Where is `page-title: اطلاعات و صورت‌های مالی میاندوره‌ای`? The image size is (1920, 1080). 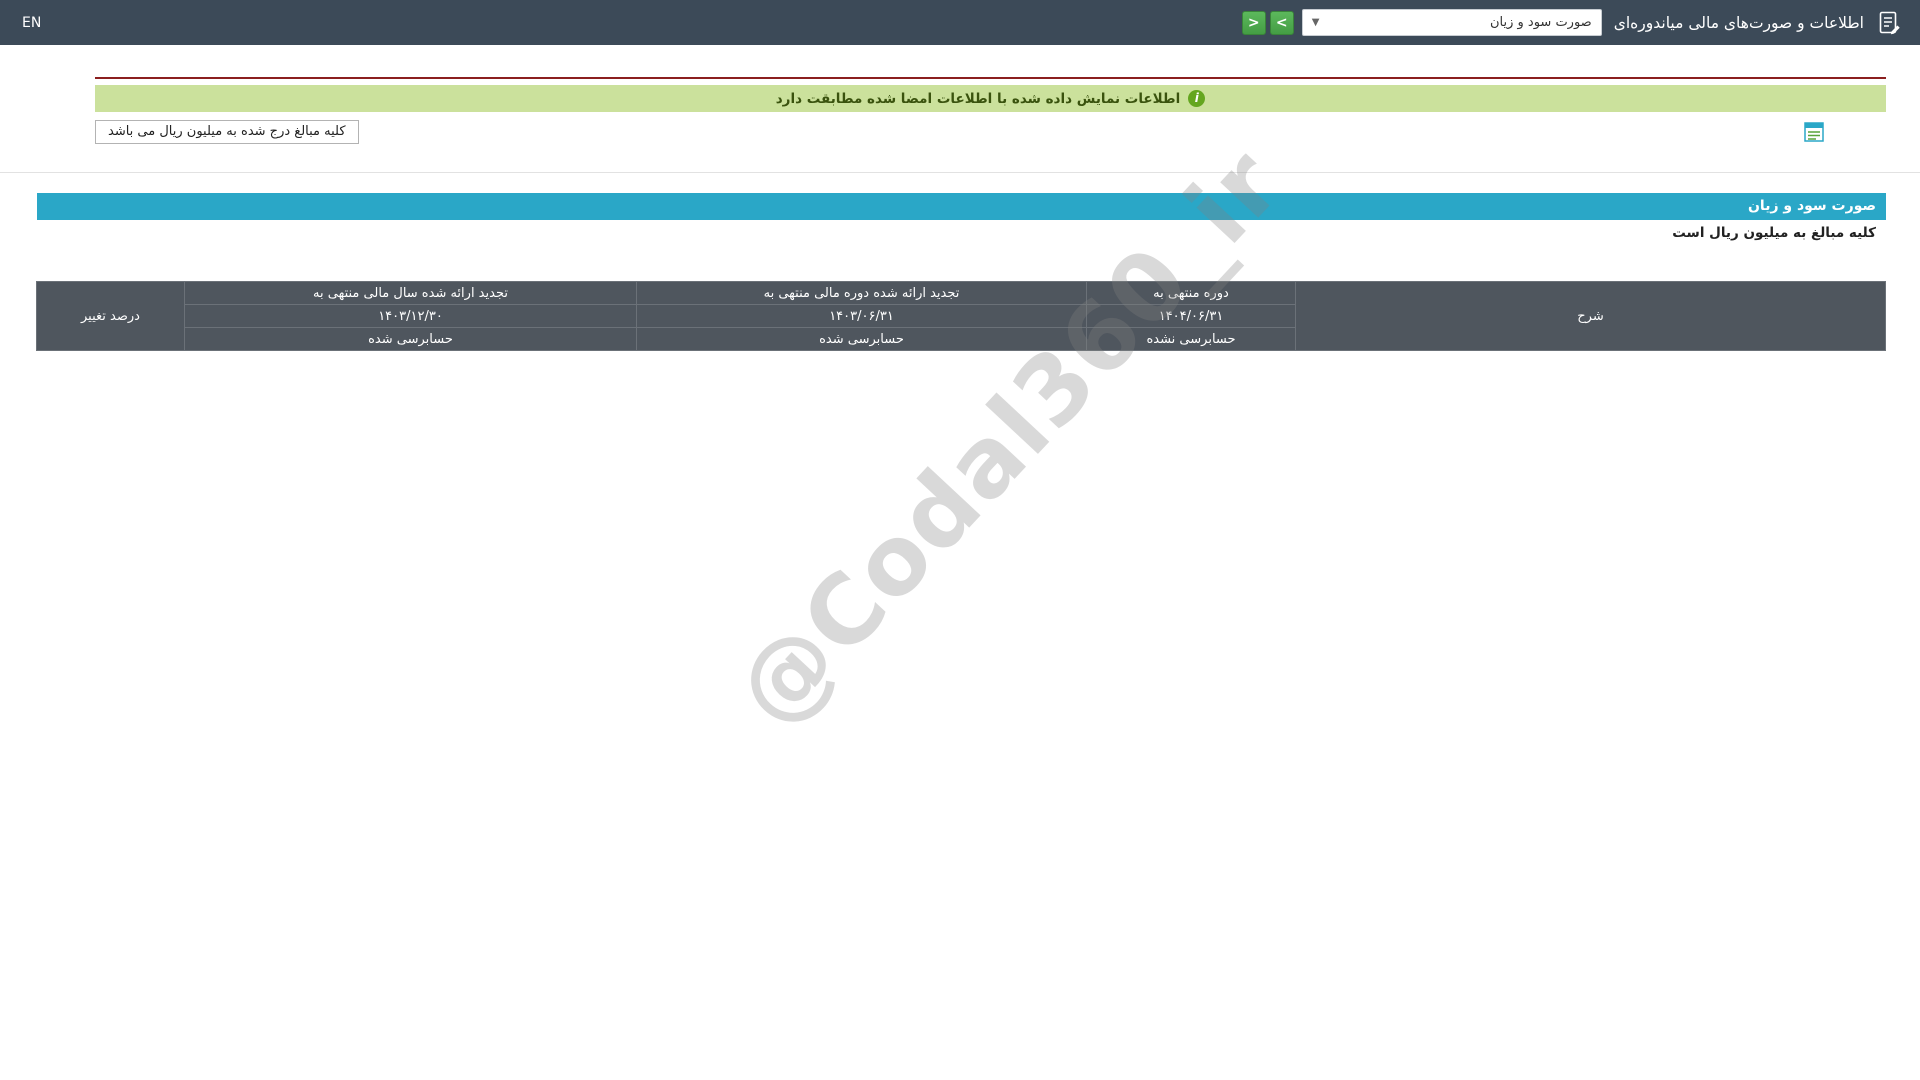
page-title: اطلاعات و صورت‌های مالی میاندوره‌ای is located at coordinates (1738, 22).